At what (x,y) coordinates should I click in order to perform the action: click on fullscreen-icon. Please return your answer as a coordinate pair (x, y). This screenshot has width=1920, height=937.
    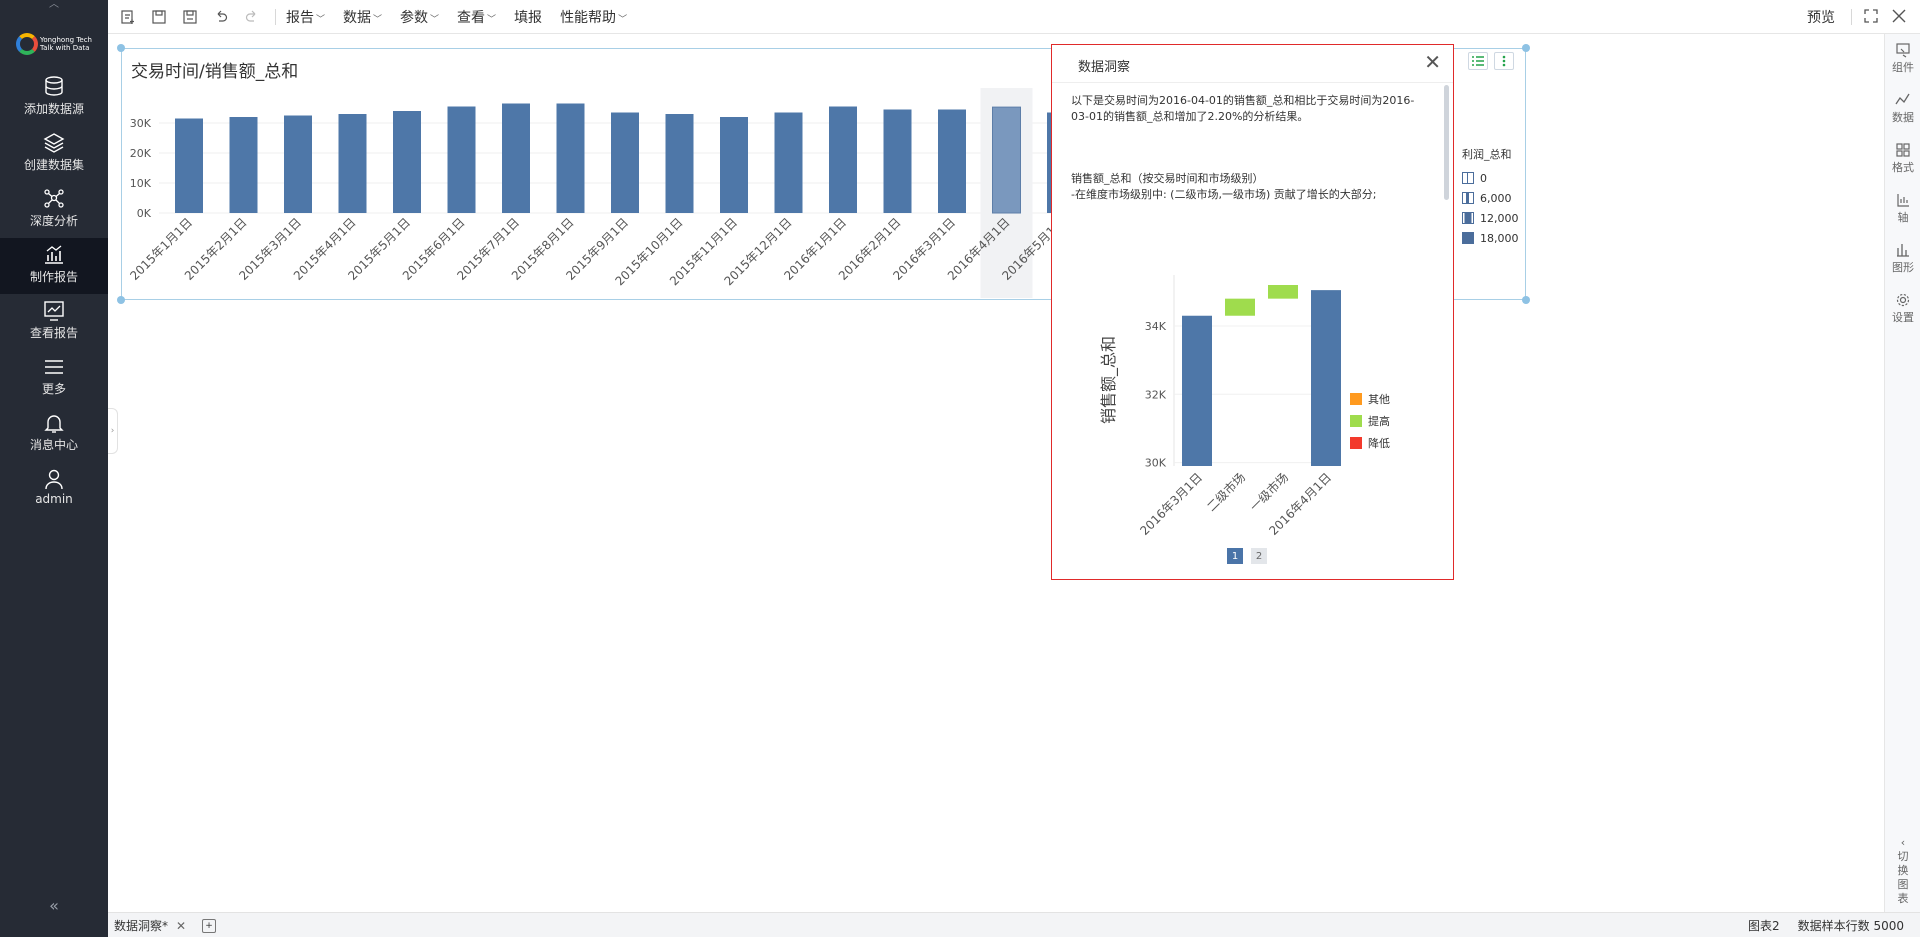
    Looking at the image, I should click on (1871, 17).